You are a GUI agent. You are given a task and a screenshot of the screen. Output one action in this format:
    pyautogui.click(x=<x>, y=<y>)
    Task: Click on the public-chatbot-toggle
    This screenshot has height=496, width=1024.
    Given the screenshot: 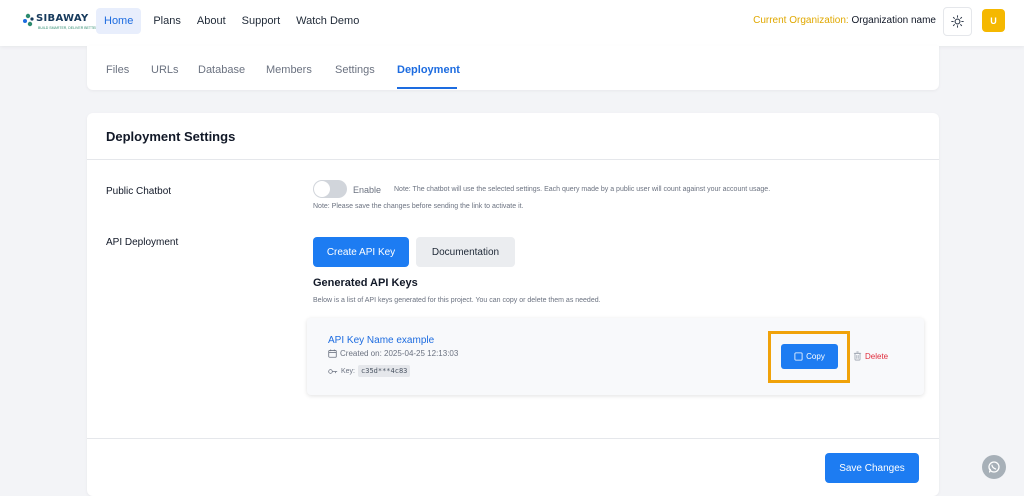 What is the action you would take?
    pyautogui.click(x=330, y=189)
    